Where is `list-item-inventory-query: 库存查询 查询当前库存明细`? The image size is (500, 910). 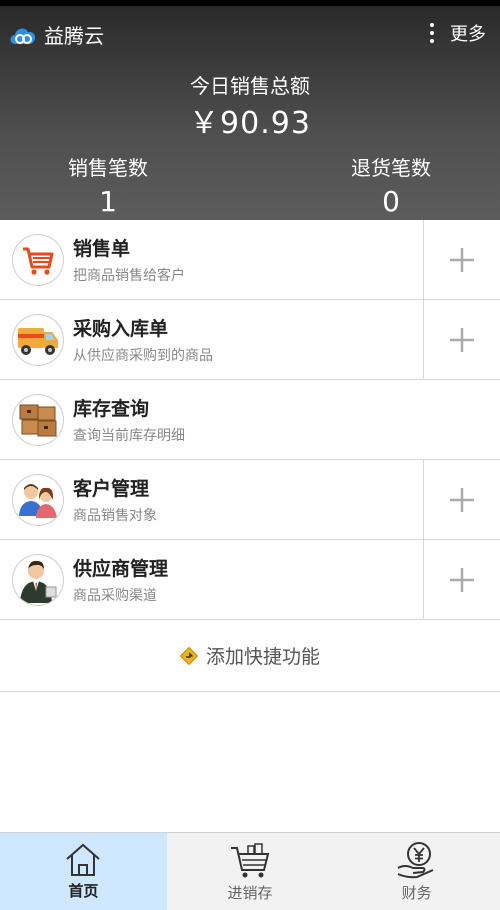 list-item-inventory-query: 库存查询 查询当前库存明细 is located at coordinates (250, 420).